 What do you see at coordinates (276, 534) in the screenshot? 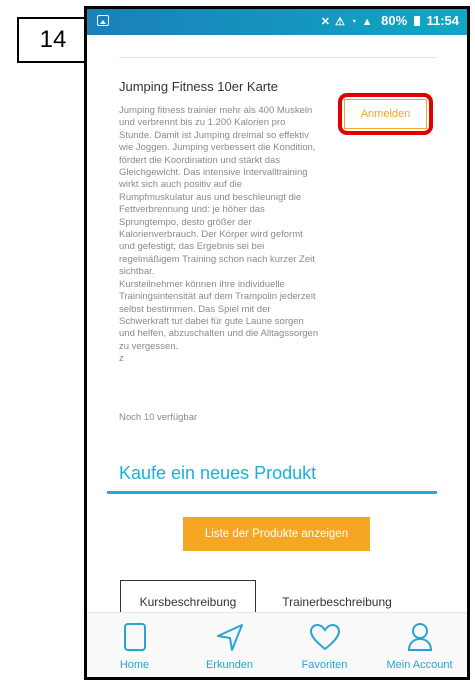
I see `product-list-button: Liste der Produkte anzeigen` at bounding box center [276, 534].